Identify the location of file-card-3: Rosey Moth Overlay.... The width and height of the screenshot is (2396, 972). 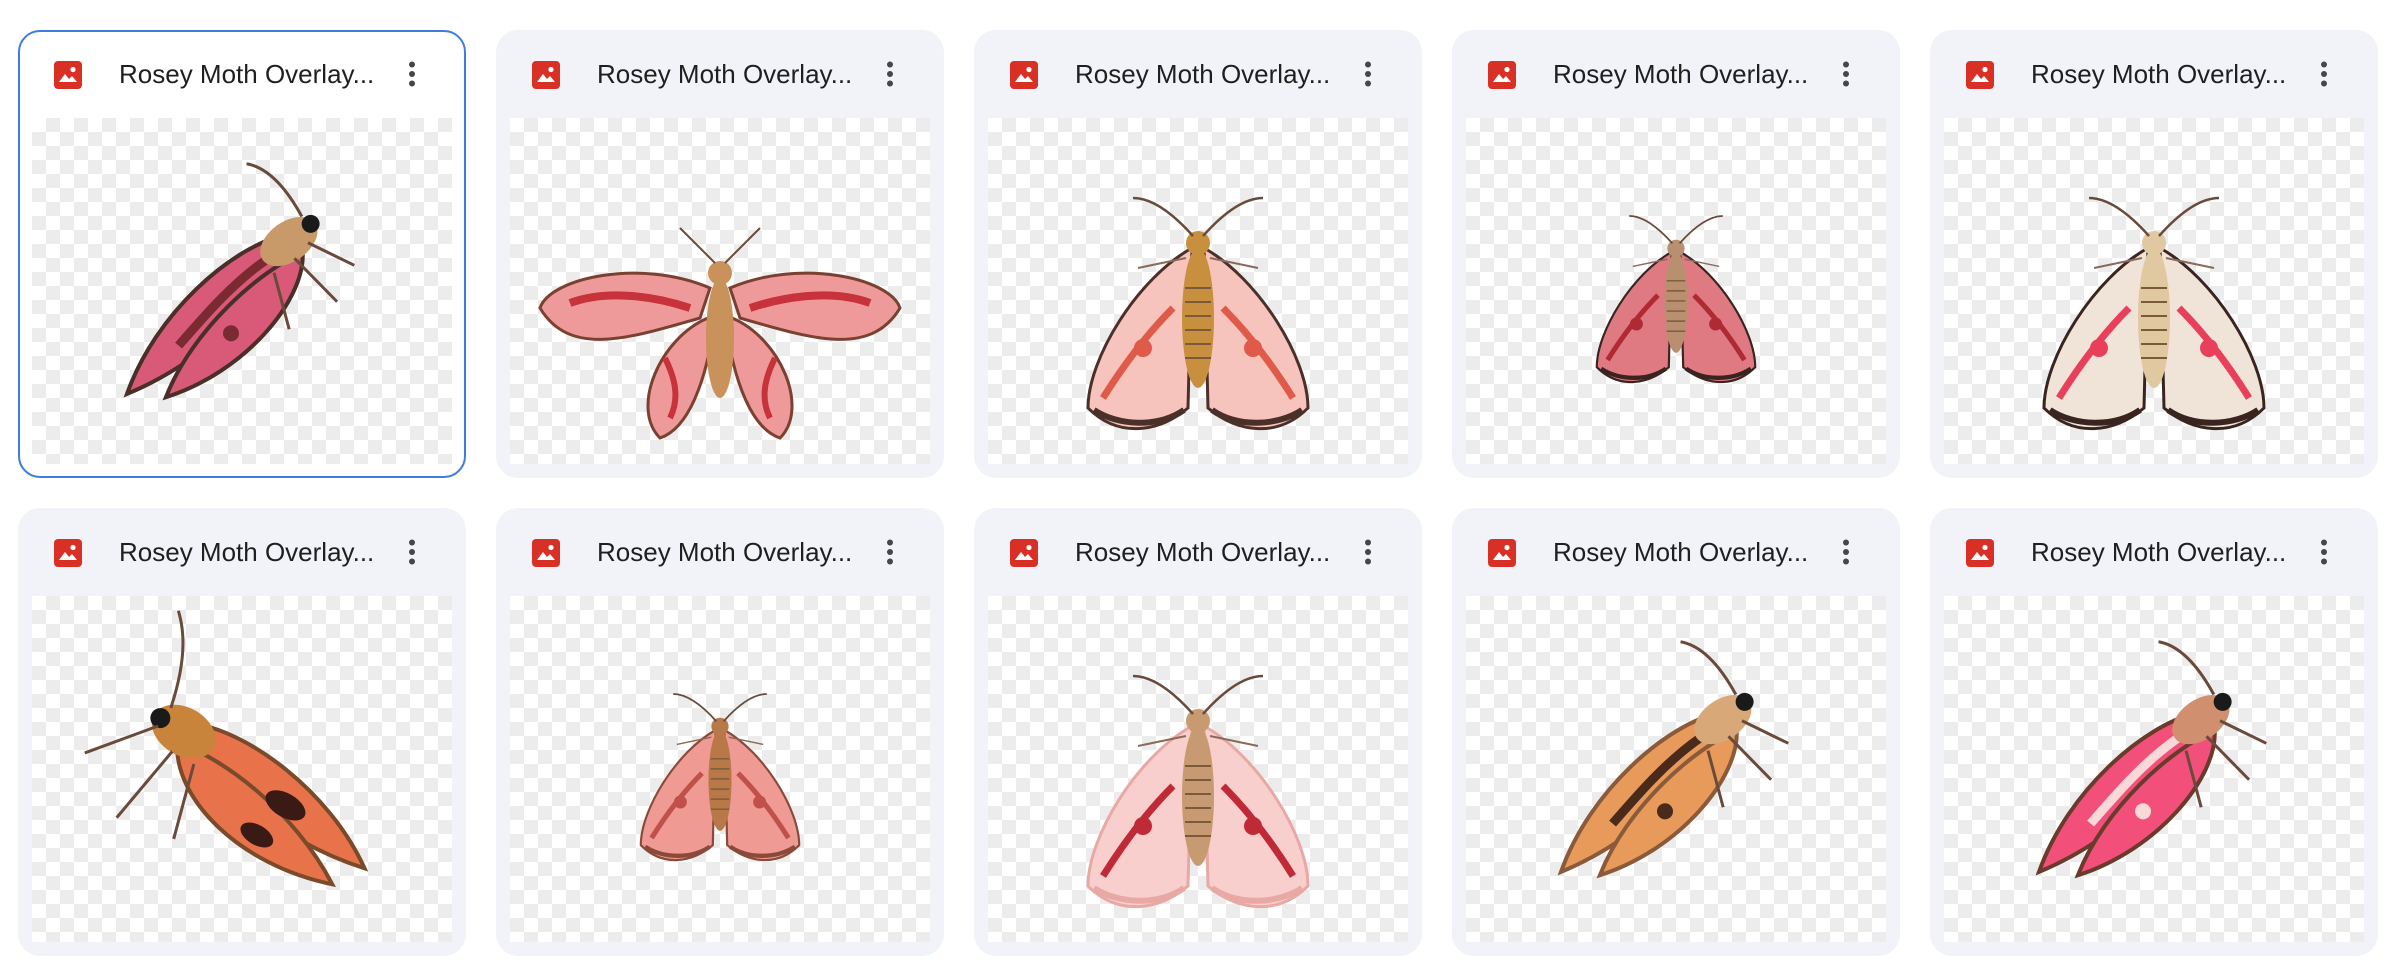
(1198, 254).